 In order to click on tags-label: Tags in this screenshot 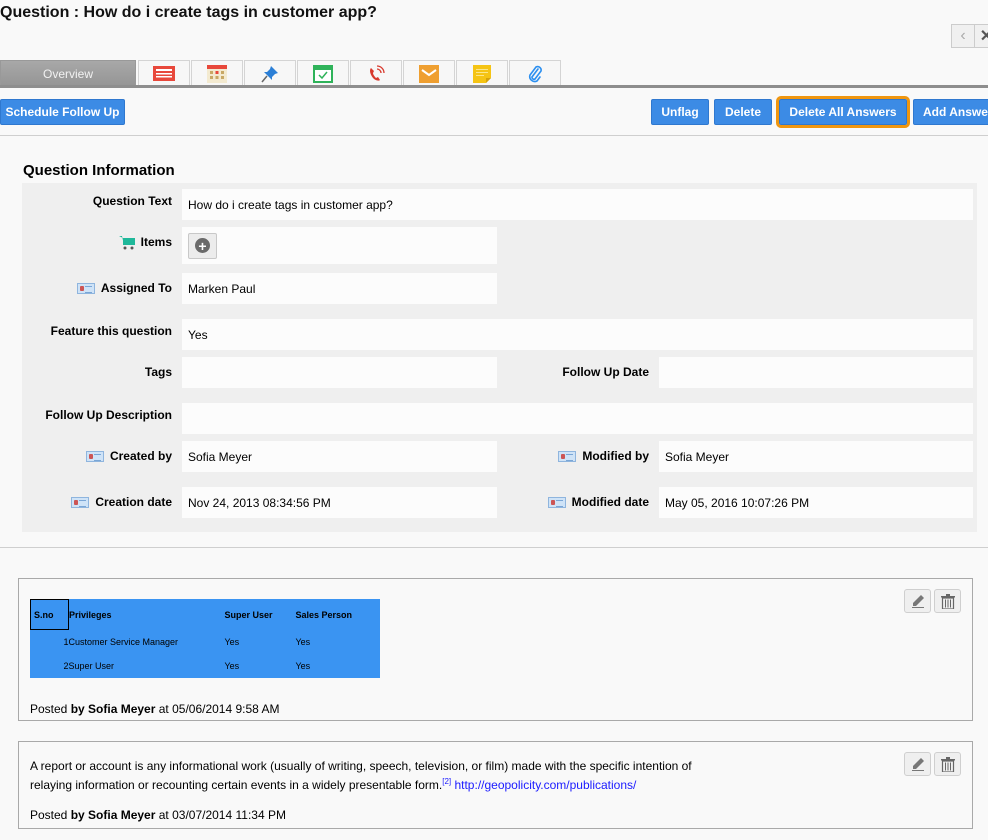, I will do `click(158, 372)`.